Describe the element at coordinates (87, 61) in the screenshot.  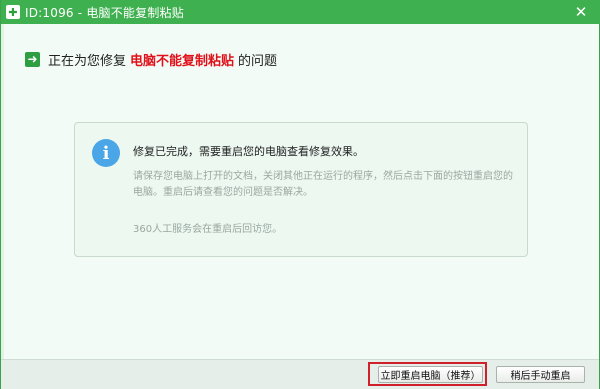
I see `heading-prefix: 正在为您修复` at that location.